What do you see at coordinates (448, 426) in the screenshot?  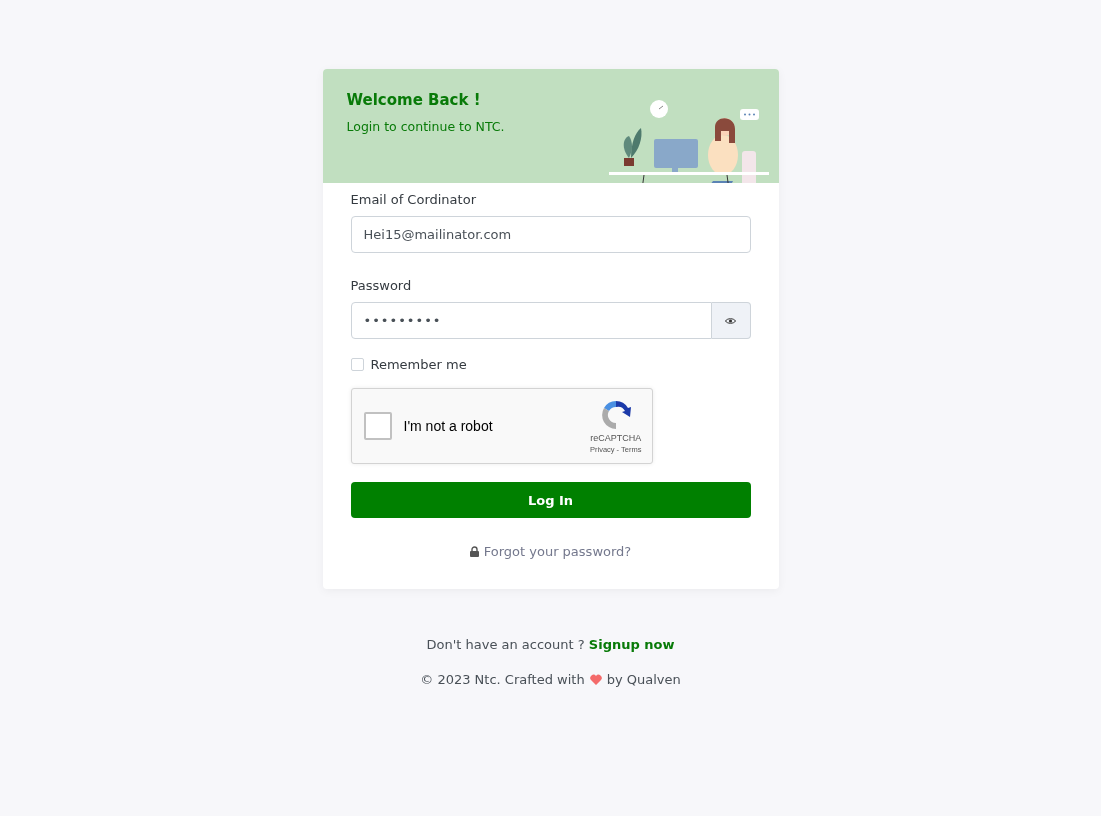 I see `captcha-label: I'm not a robot` at bounding box center [448, 426].